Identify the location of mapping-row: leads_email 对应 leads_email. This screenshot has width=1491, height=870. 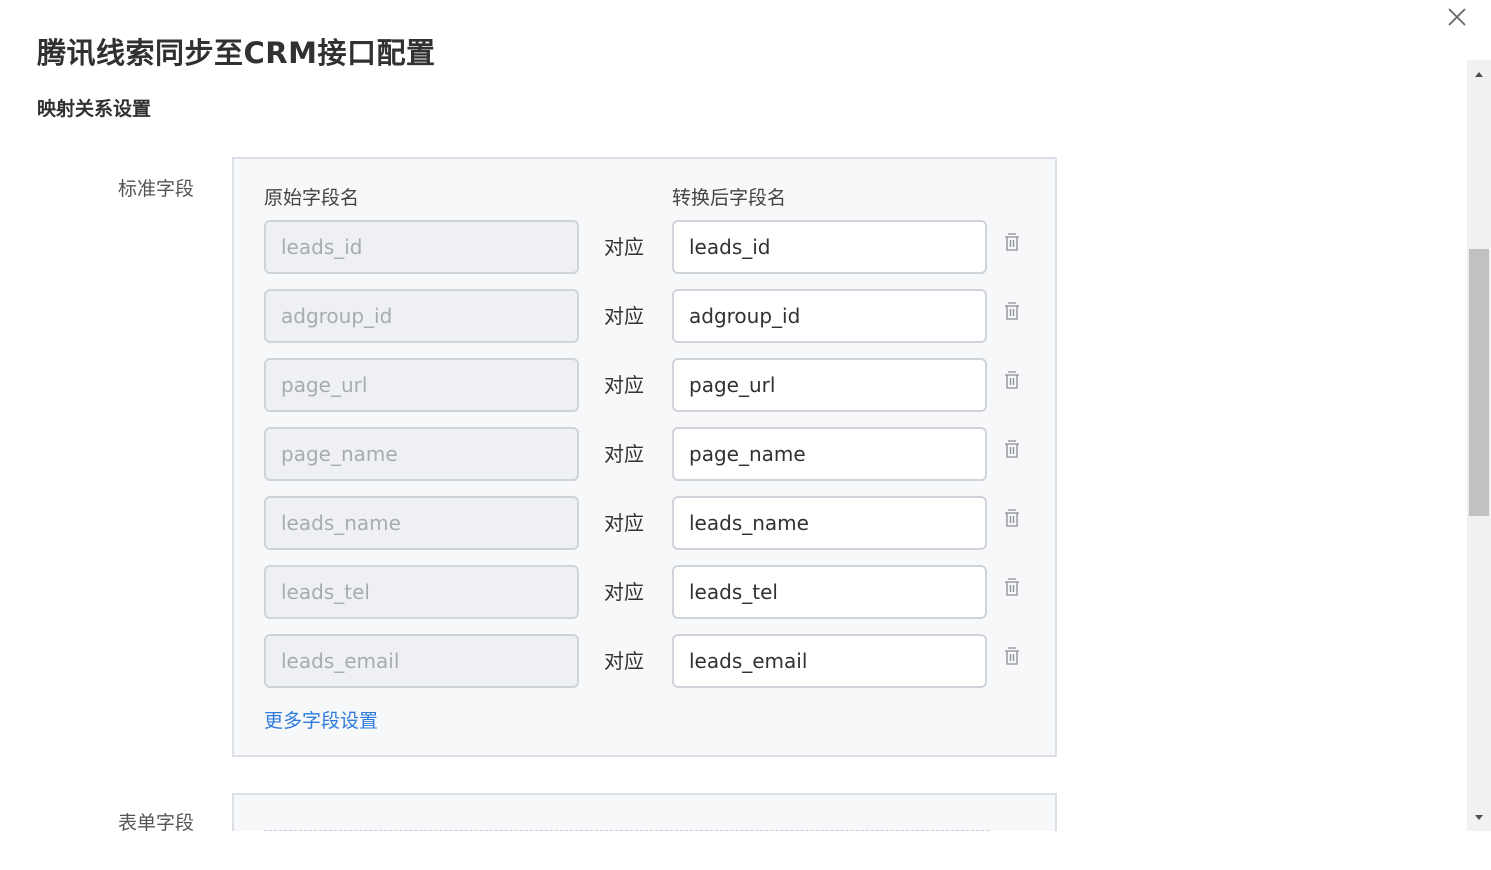
(649, 661).